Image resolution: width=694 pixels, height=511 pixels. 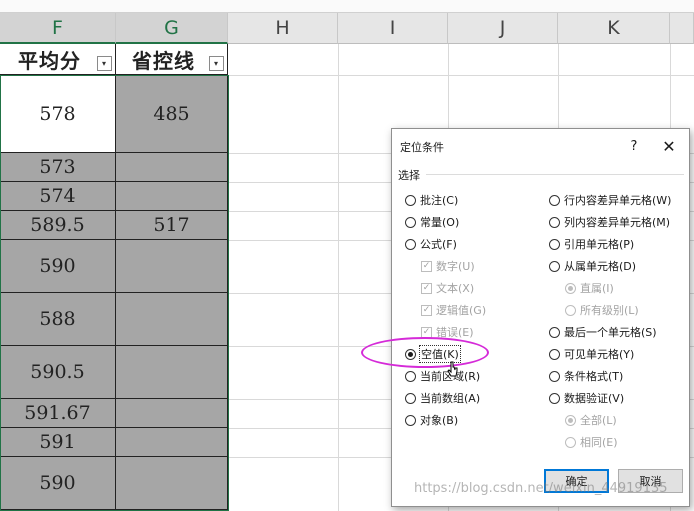 What do you see at coordinates (591, 244) in the screenshot?
I see `option-precedents: 引用单元格(P)` at bounding box center [591, 244].